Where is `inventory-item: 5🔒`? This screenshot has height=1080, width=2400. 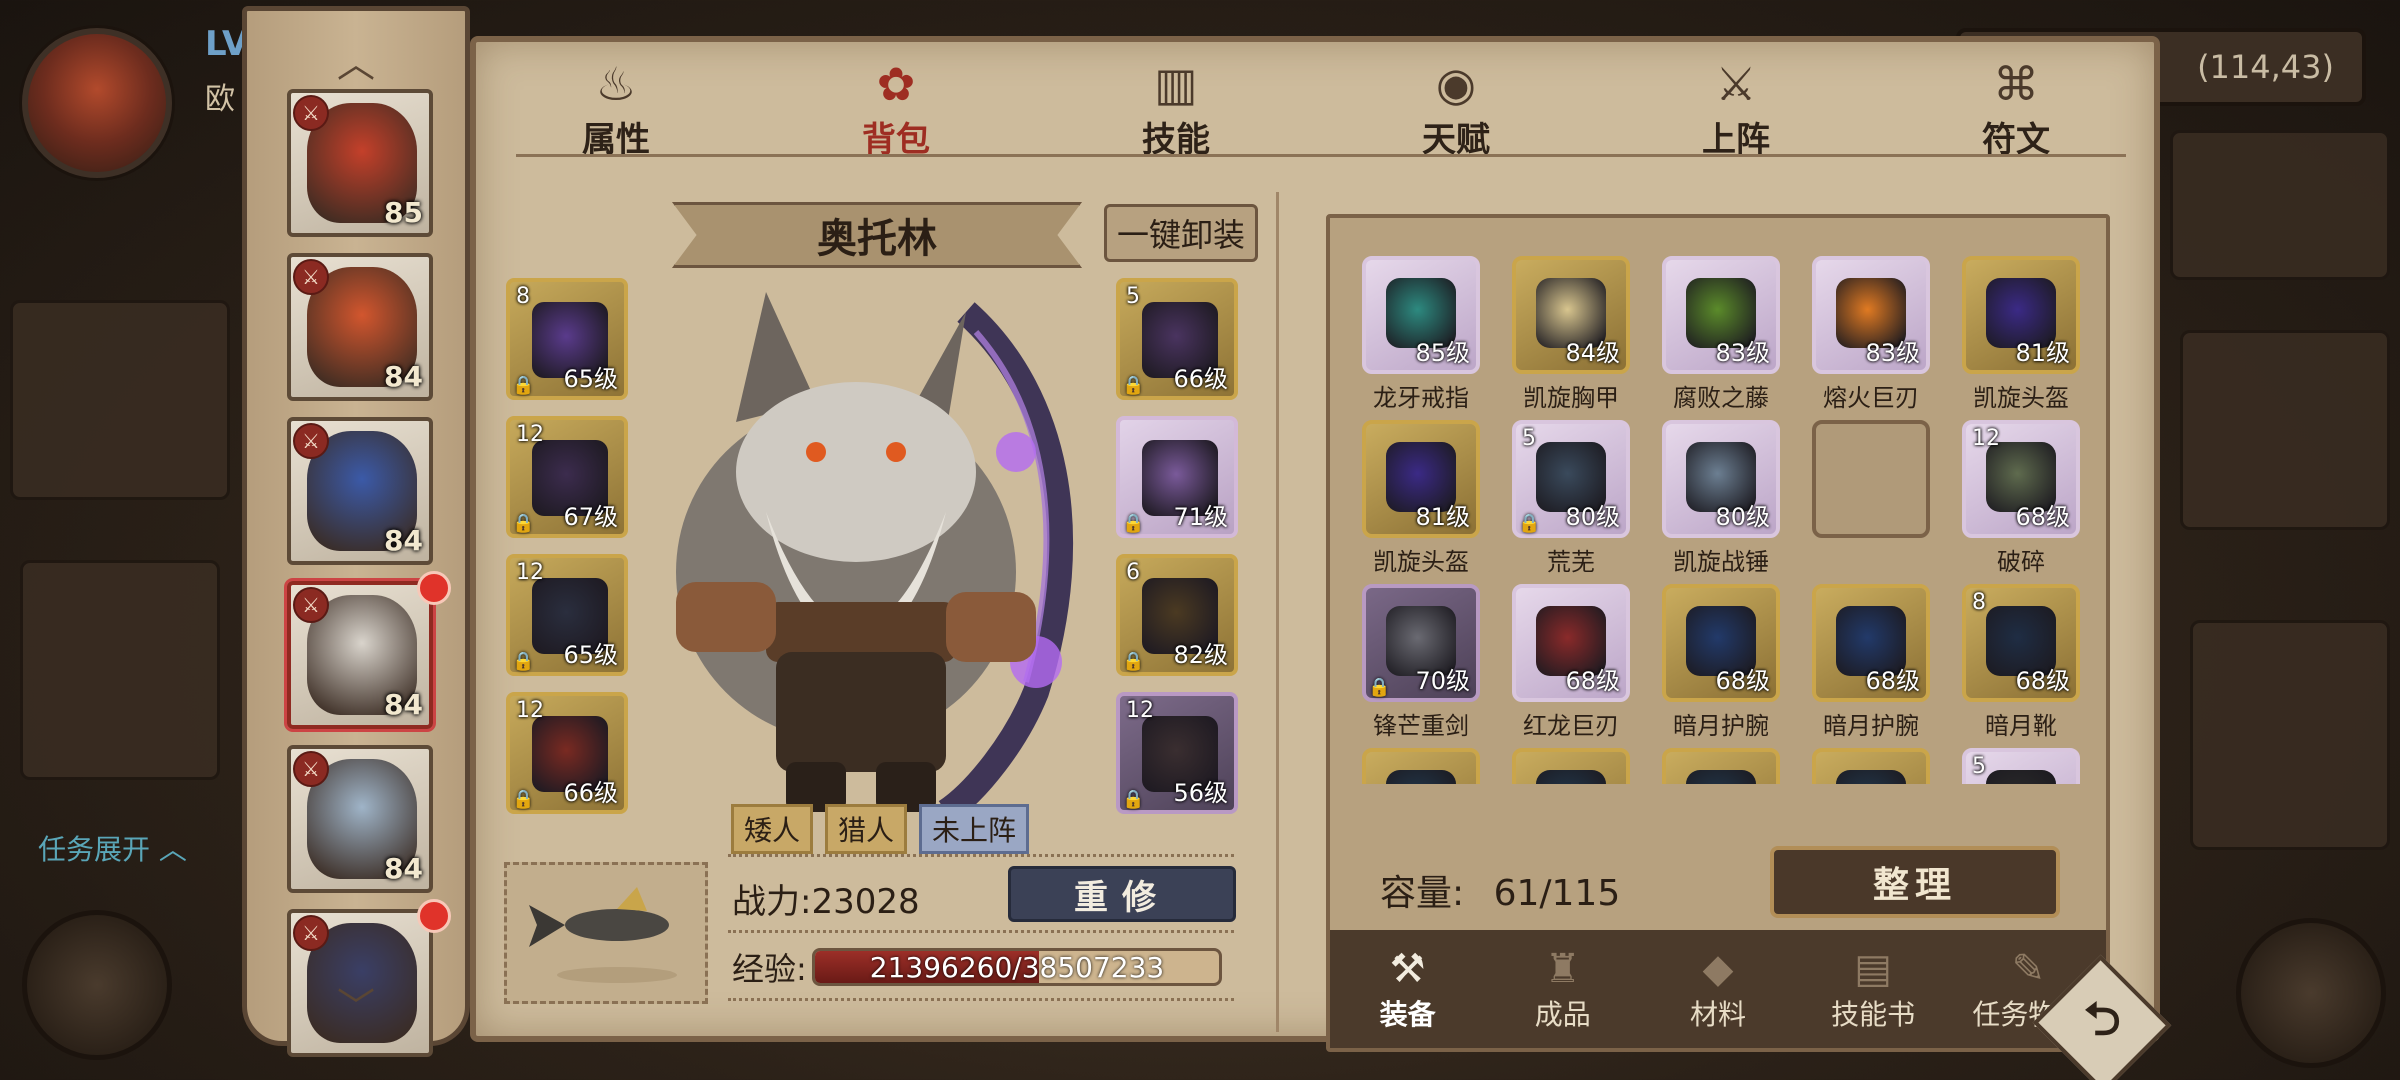
inventory-item: 5🔒 is located at coordinates (2021, 766).